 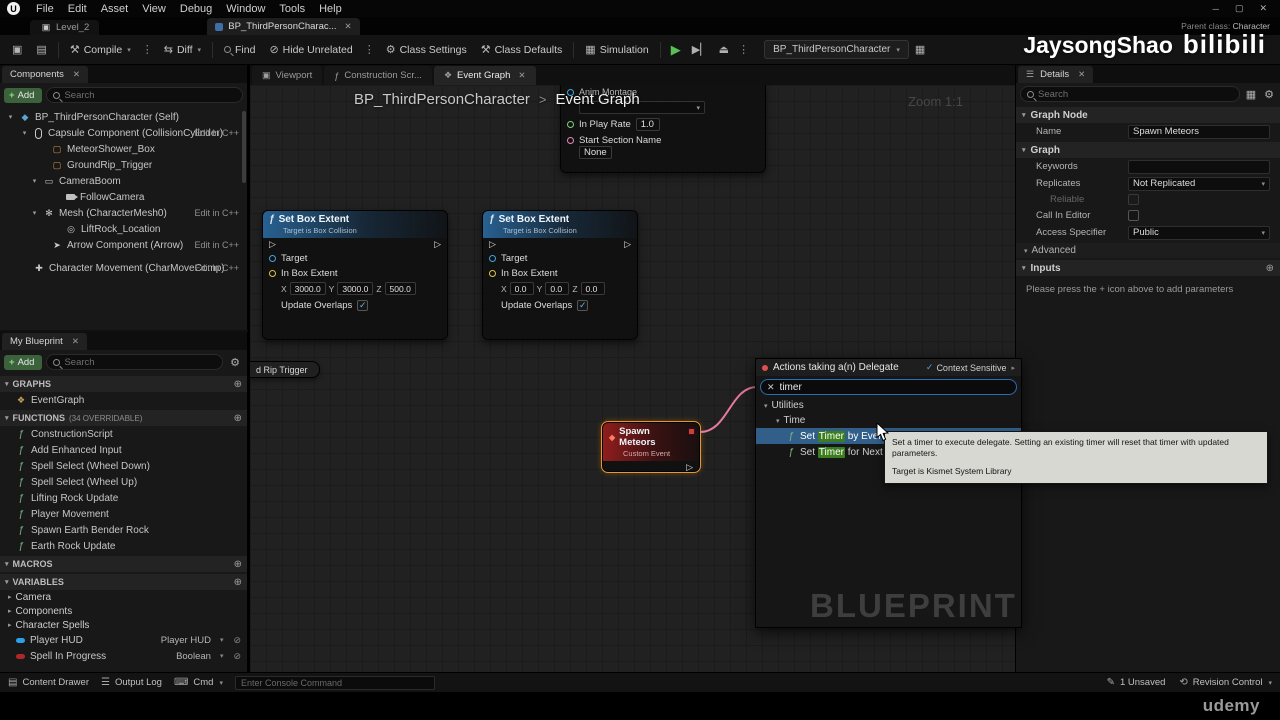 What do you see at coordinates (45, 74) in the screenshot?
I see `components-panel-tab: Components ✕` at bounding box center [45, 74].